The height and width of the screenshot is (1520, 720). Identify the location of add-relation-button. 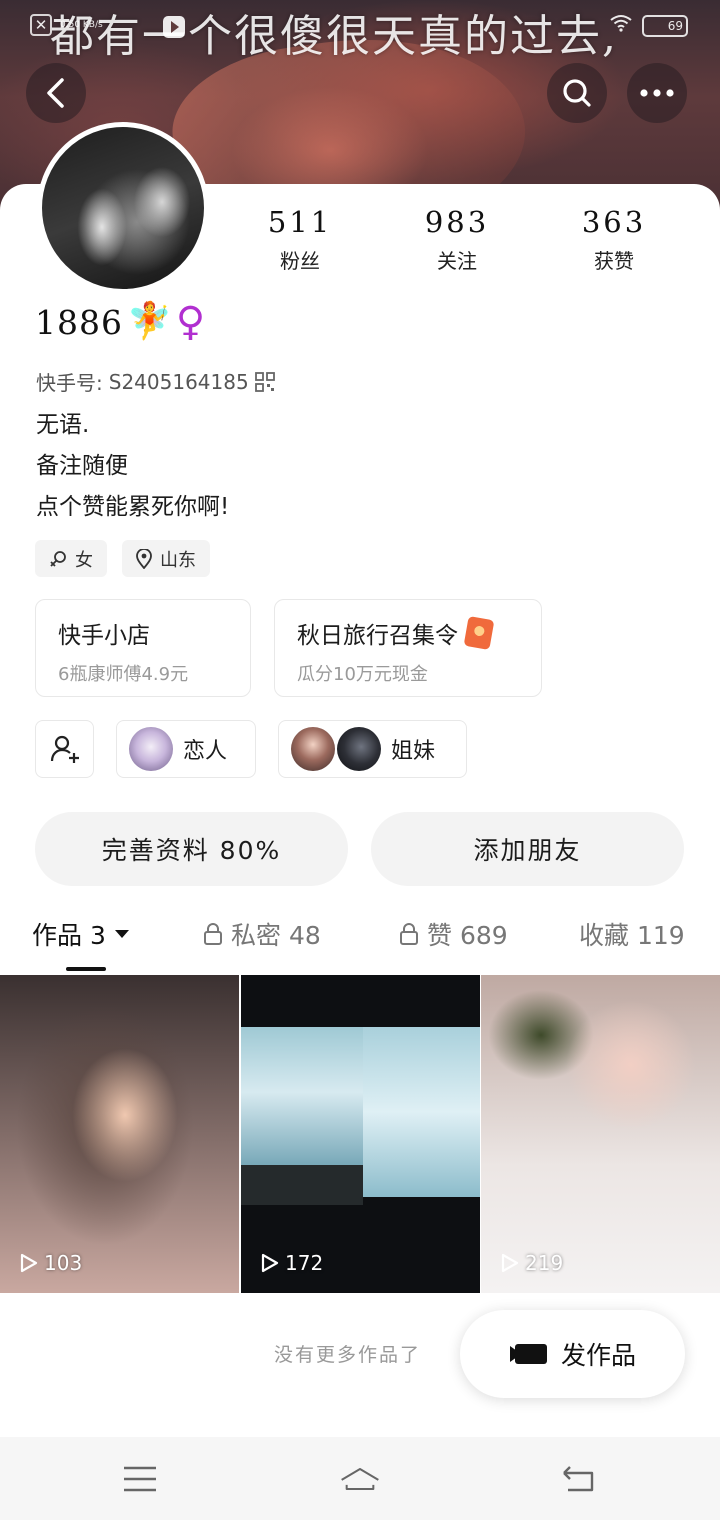
(64, 749).